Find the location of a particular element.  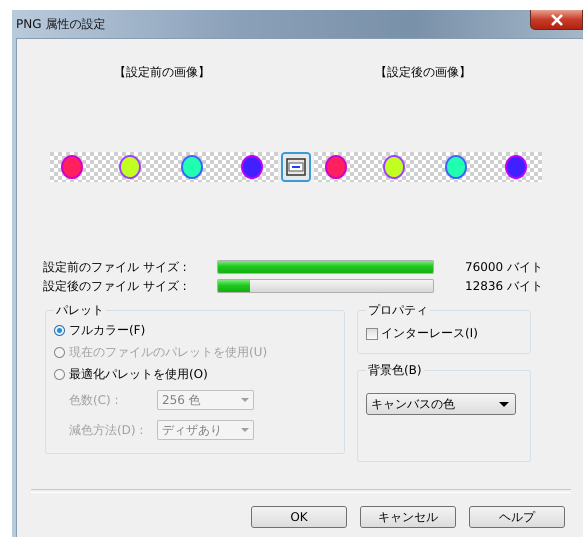

window-title: PNG 属性の設定 is located at coordinates (60, 24).